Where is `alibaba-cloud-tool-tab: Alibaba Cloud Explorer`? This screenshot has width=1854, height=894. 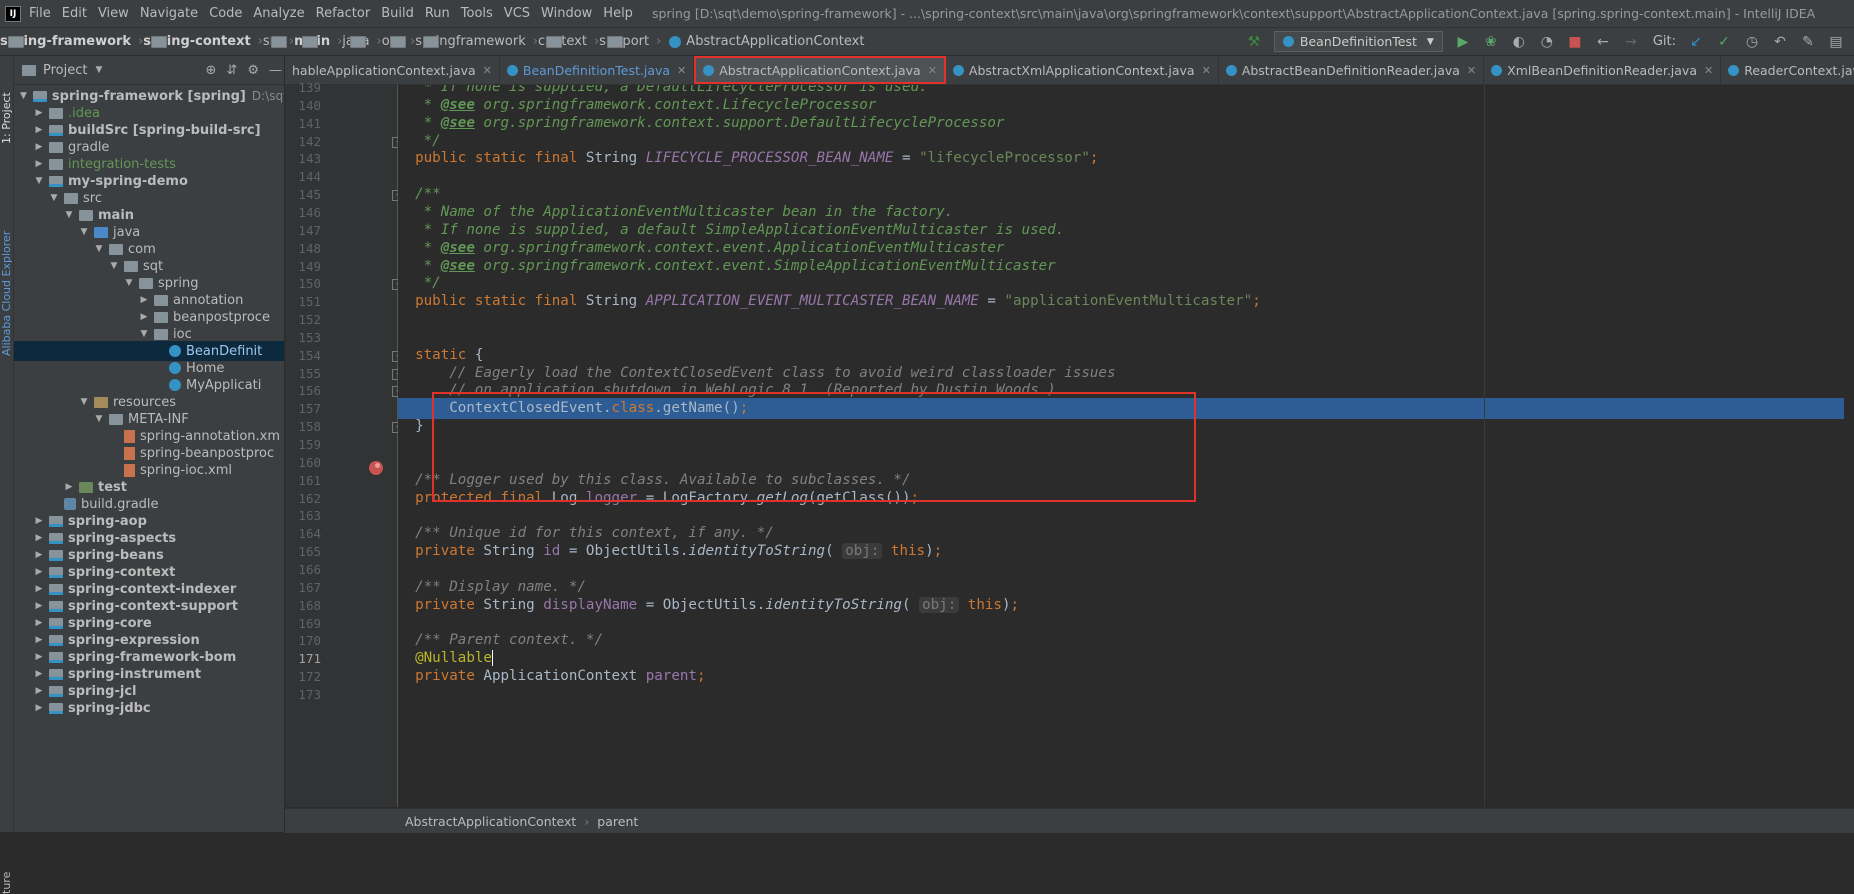
alibaba-cloud-tool-tab: Alibaba Cloud Explorer is located at coordinates (6, 281).